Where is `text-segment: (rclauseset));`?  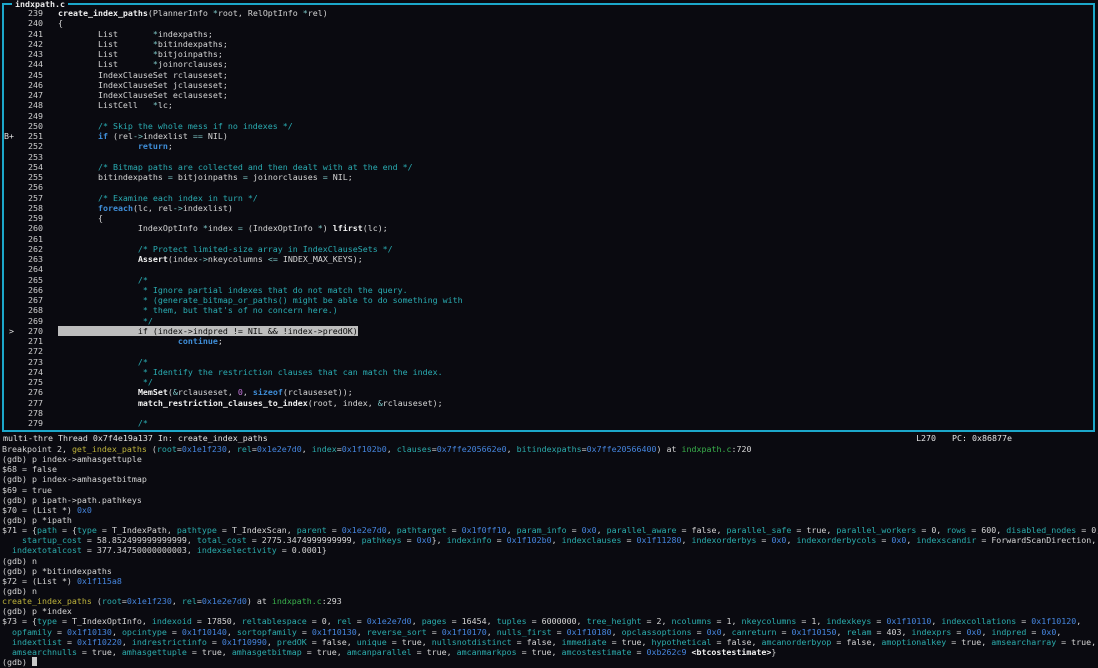 text-segment: (rclauseset)); is located at coordinates (317, 392).